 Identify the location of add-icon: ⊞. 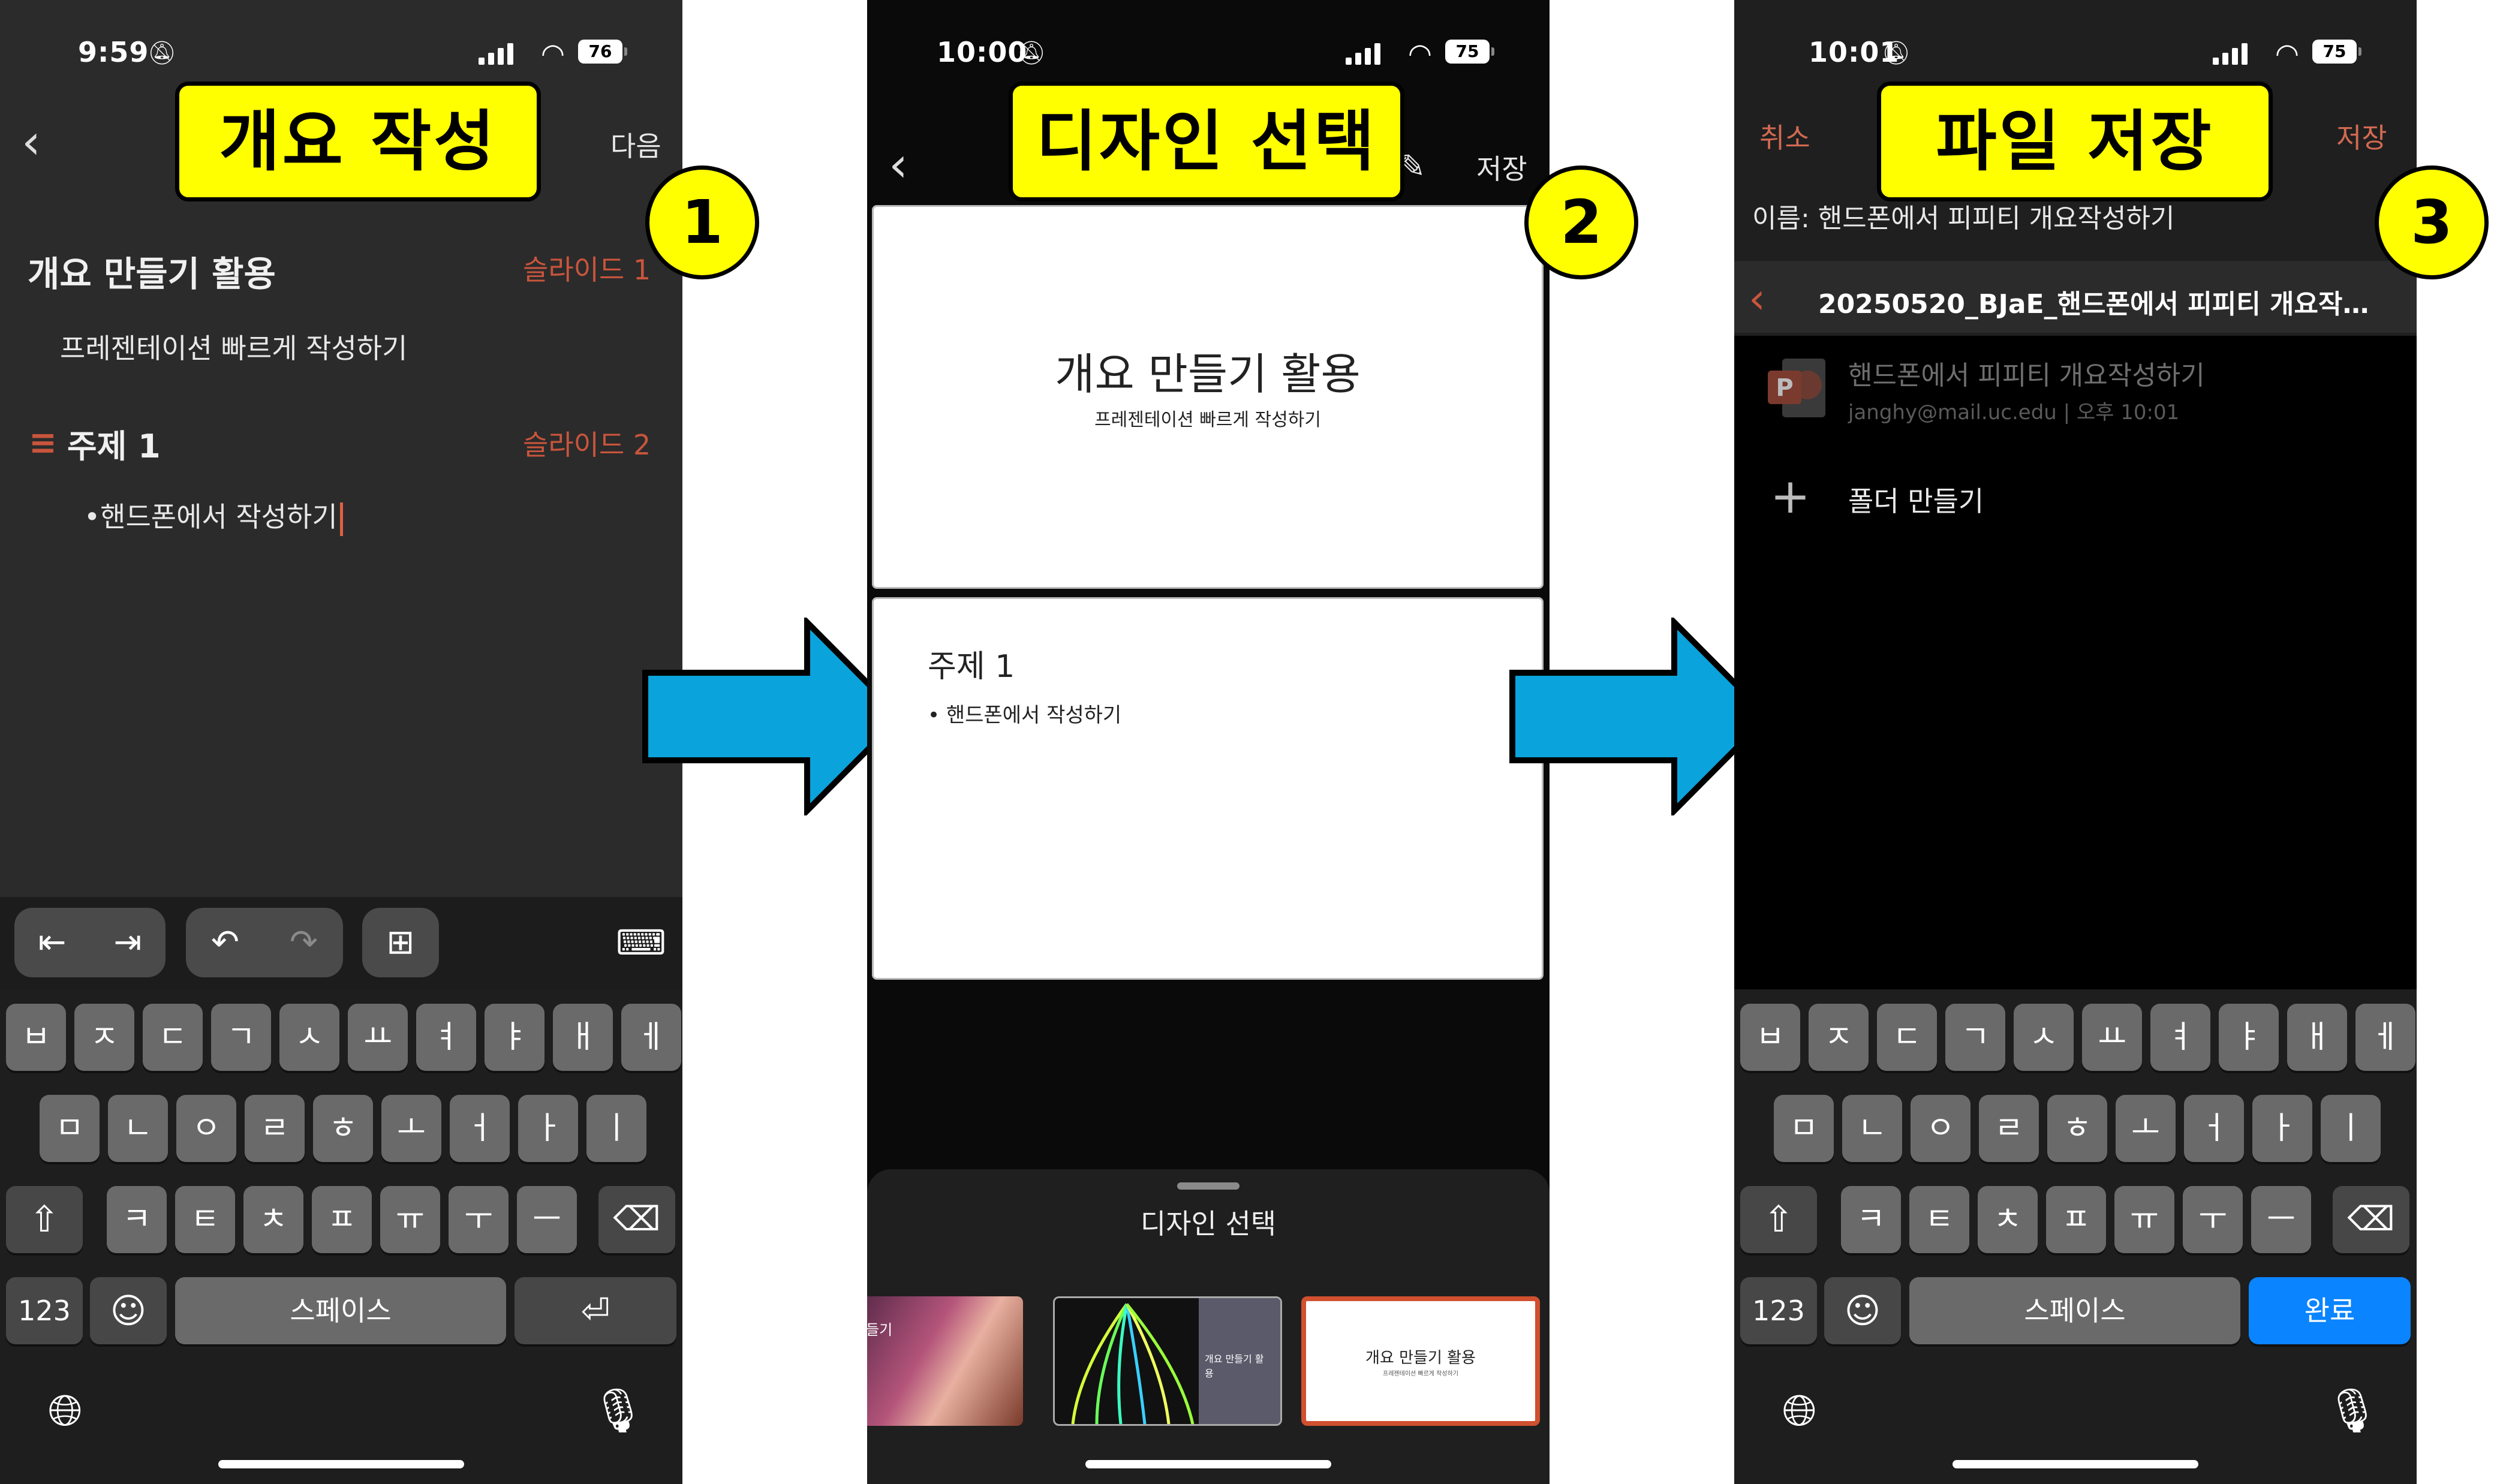
(400, 942).